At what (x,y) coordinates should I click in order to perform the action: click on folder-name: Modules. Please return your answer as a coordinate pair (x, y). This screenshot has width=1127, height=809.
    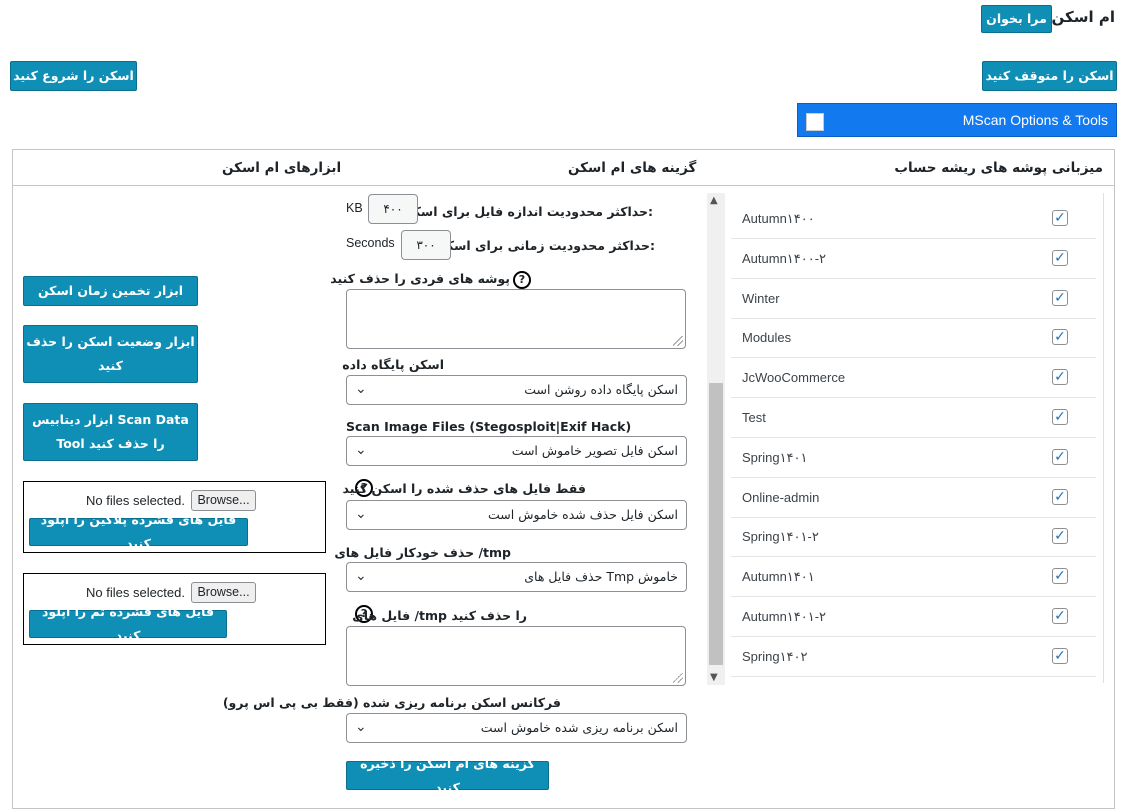
    Looking at the image, I should click on (767, 338).